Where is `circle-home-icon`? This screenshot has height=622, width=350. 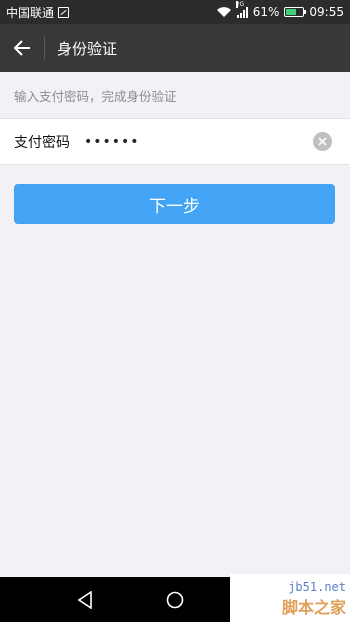
circle-home-icon is located at coordinates (175, 599).